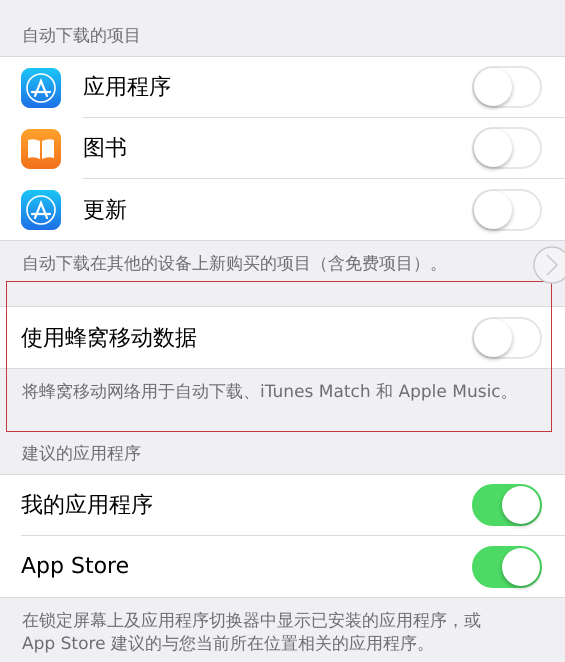  What do you see at coordinates (81, 36) in the screenshot?
I see `section-header: 自动下载的项目` at bounding box center [81, 36].